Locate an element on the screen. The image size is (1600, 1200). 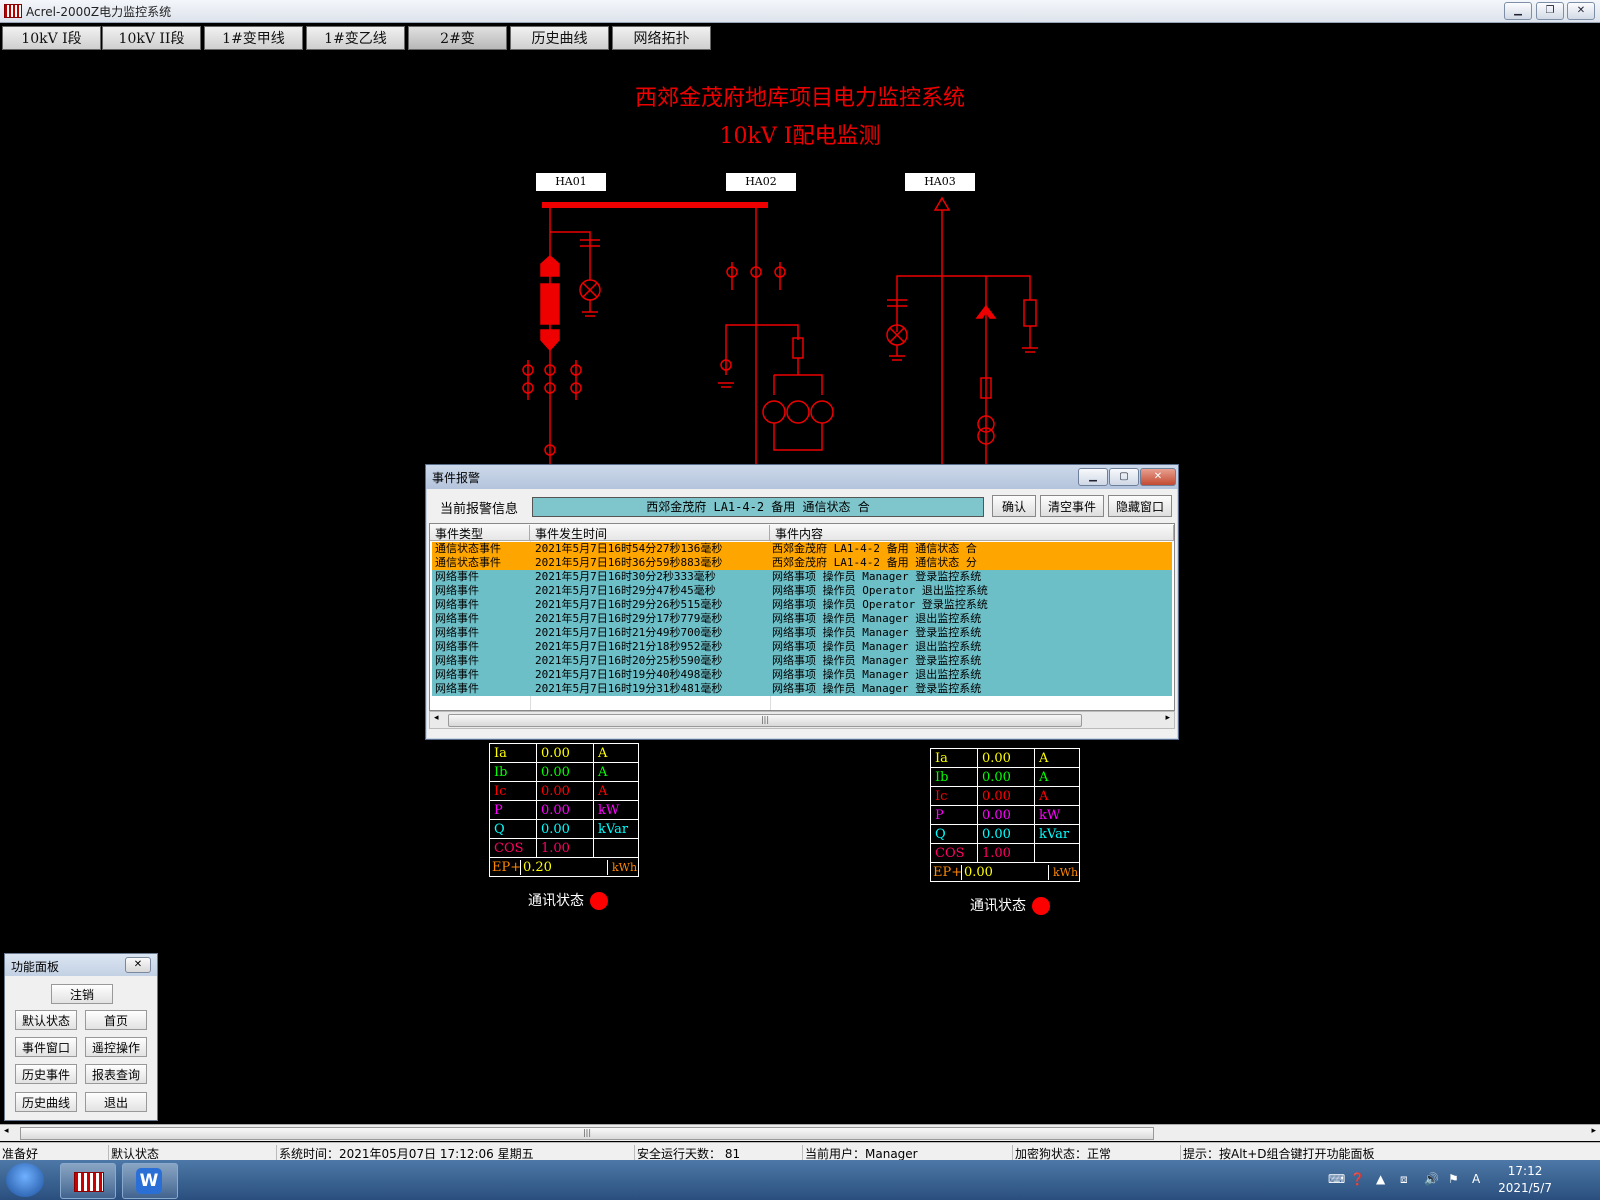
dialog-title: 事件报警 is located at coordinates (456, 478).